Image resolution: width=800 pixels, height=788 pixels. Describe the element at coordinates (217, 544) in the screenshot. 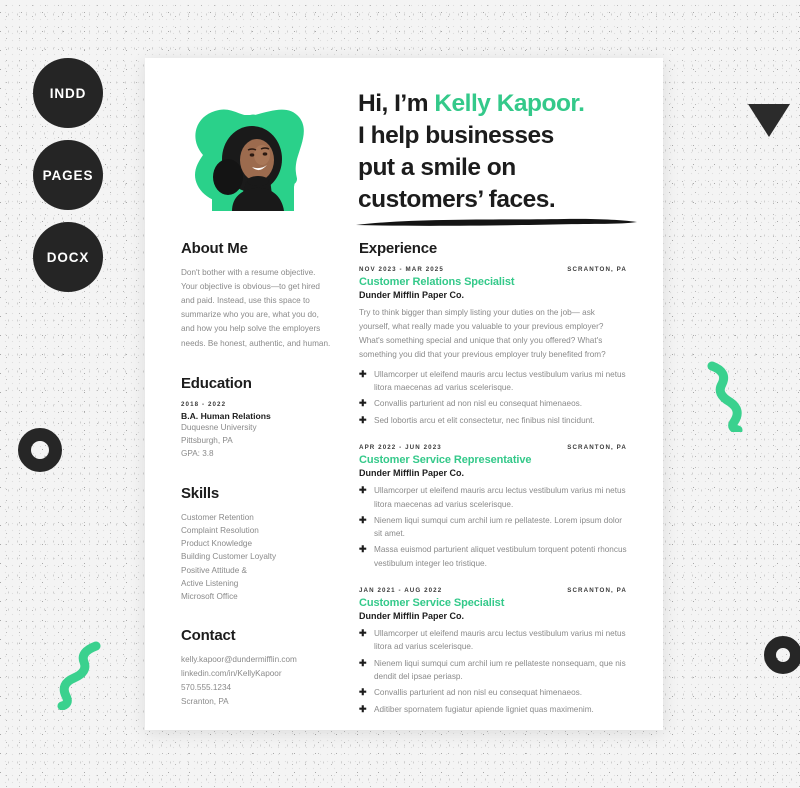

I see `skill-item: Product Knowledge` at that location.